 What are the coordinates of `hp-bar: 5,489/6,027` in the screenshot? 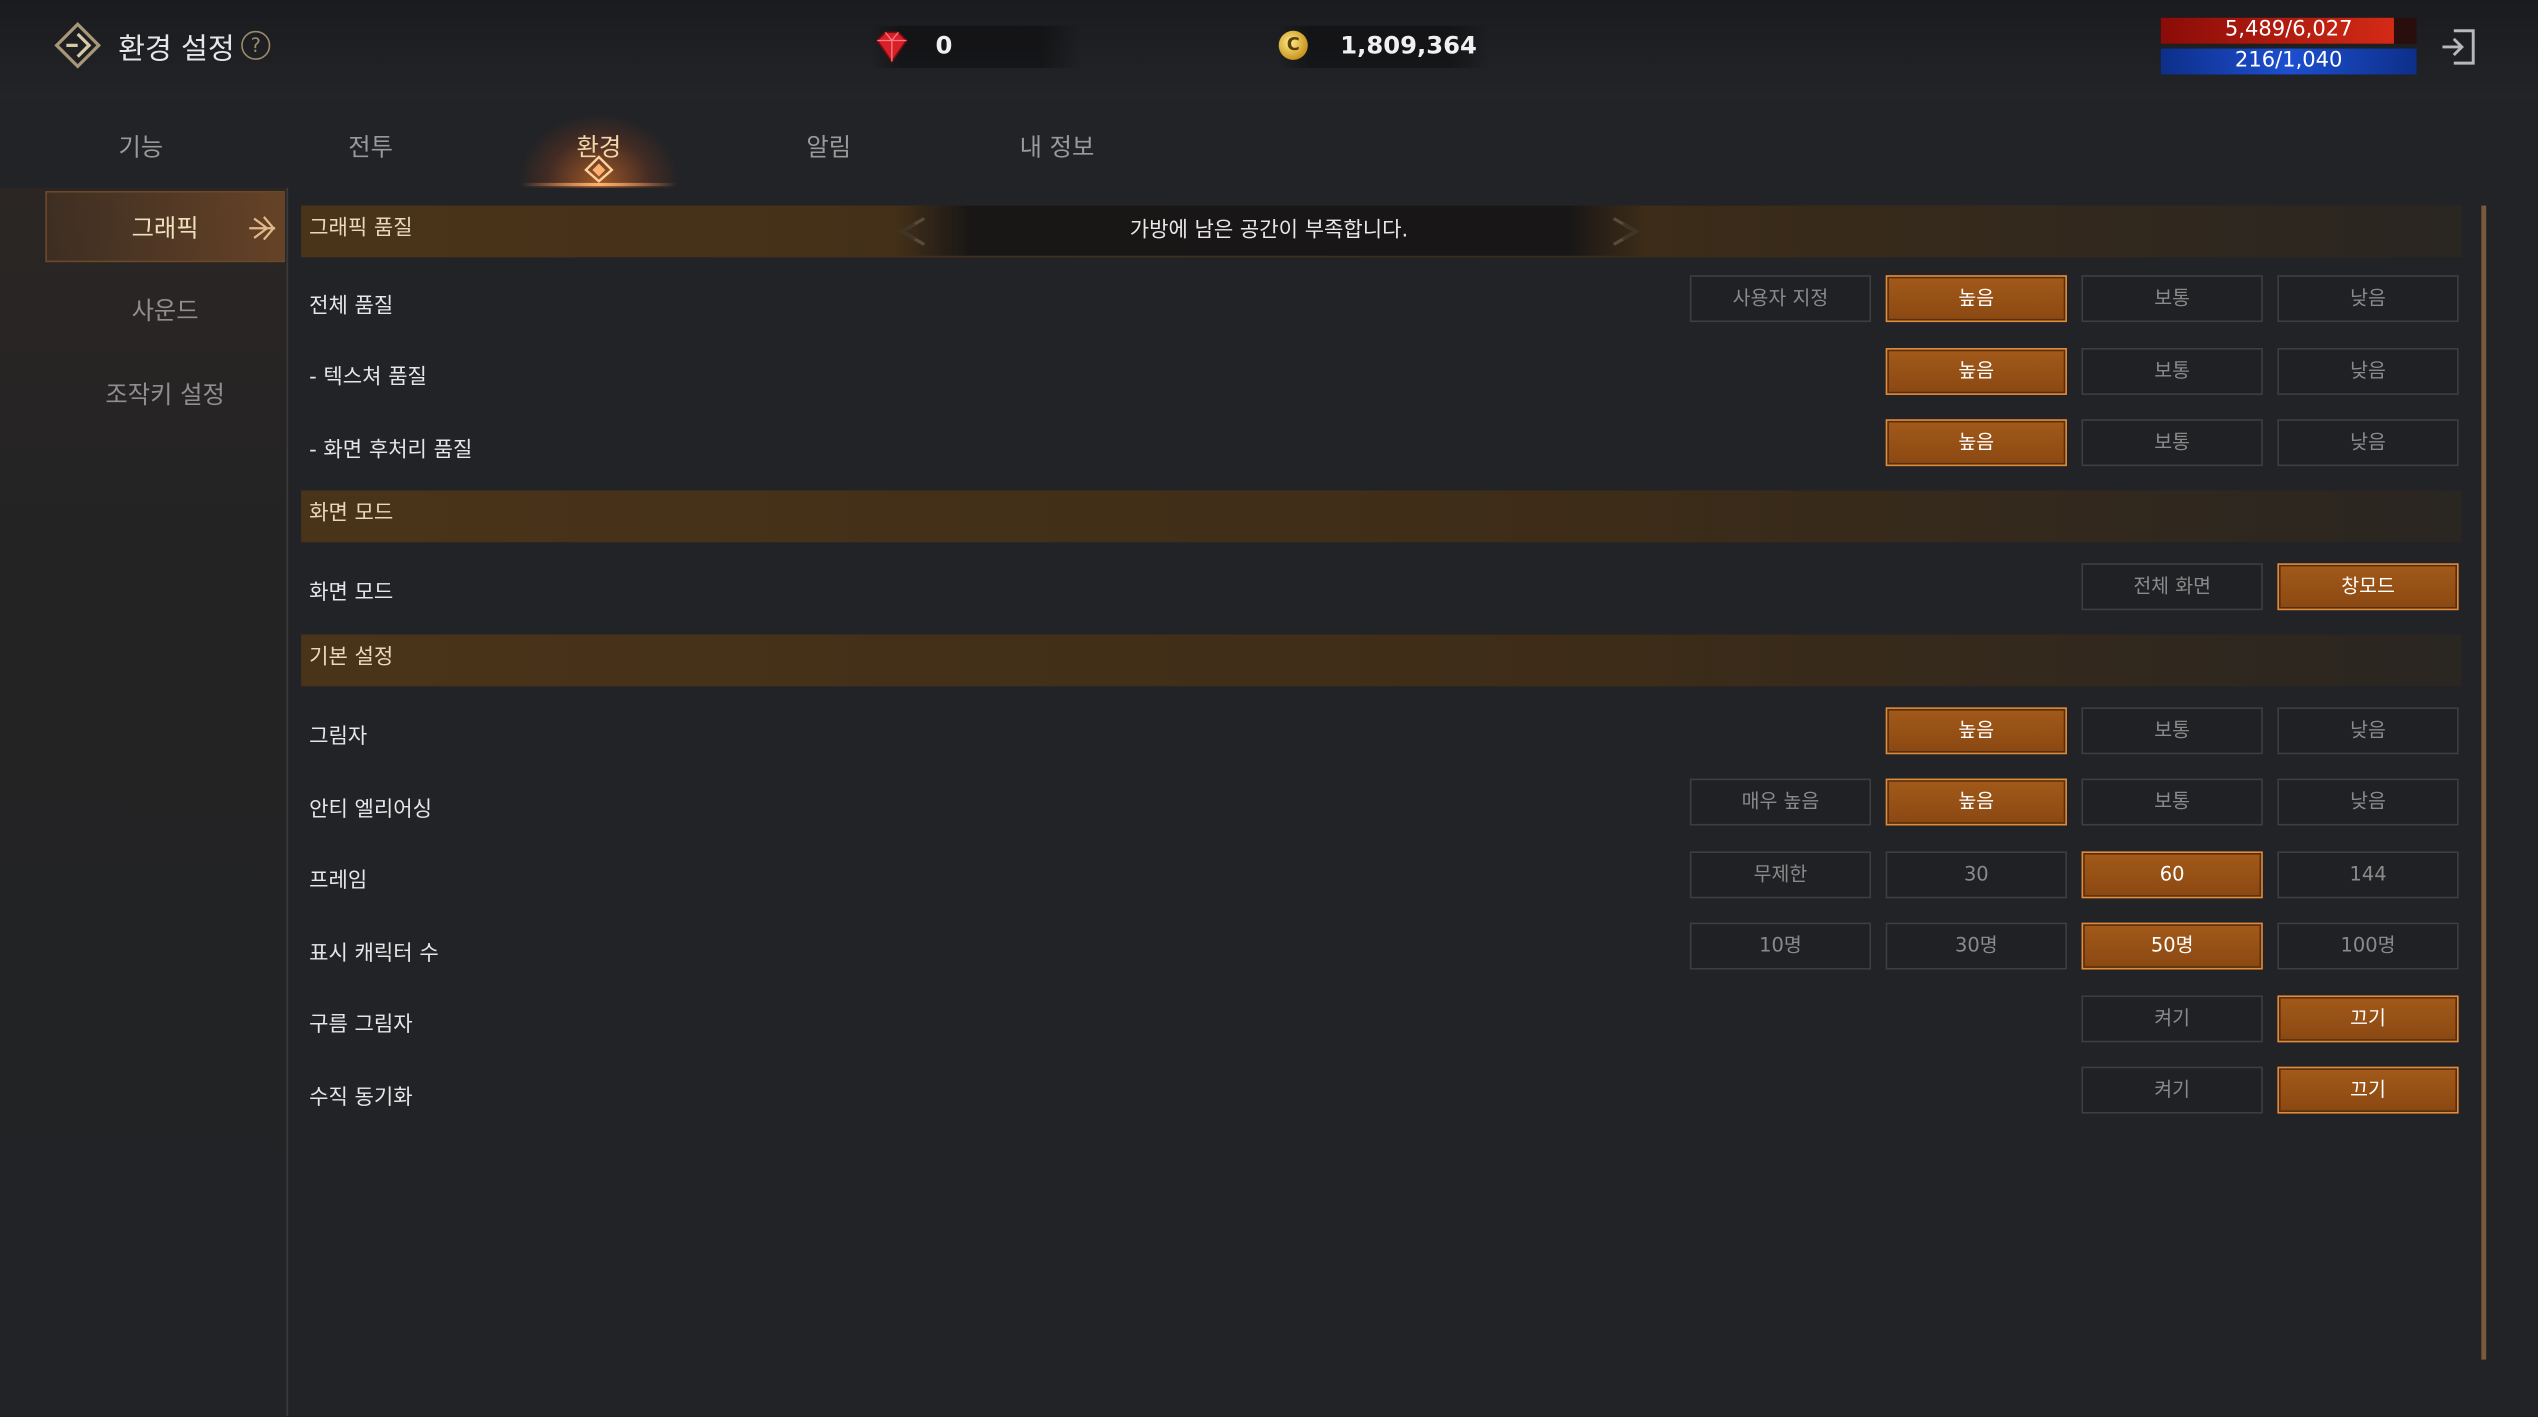 It's located at (2288, 30).